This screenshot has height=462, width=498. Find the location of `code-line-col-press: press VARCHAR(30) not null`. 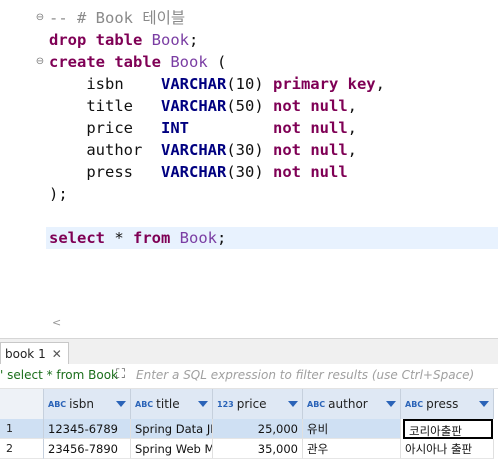

code-line-col-press: press VARCHAR(30) not null is located at coordinates (217, 172).